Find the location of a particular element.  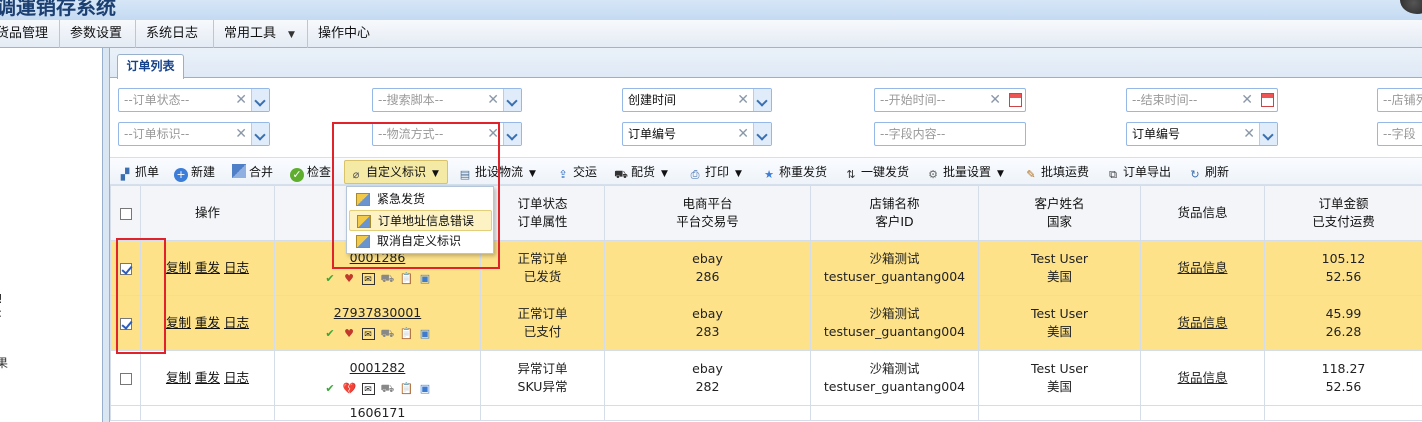

table-row: 1606171 is located at coordinates (766, 413).